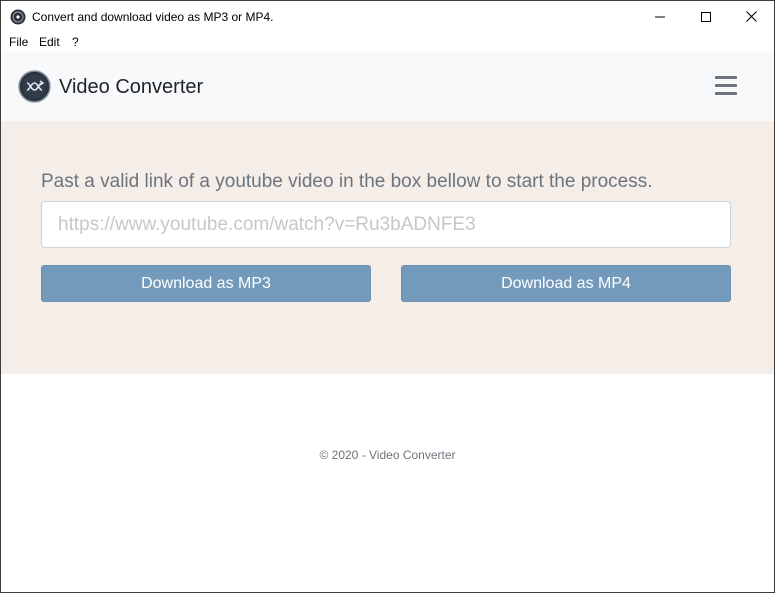 The width and height of the screenshot is (775, 593). I want to click on footer-copyright: © 2020 - Video Converter, so click(387, 455).